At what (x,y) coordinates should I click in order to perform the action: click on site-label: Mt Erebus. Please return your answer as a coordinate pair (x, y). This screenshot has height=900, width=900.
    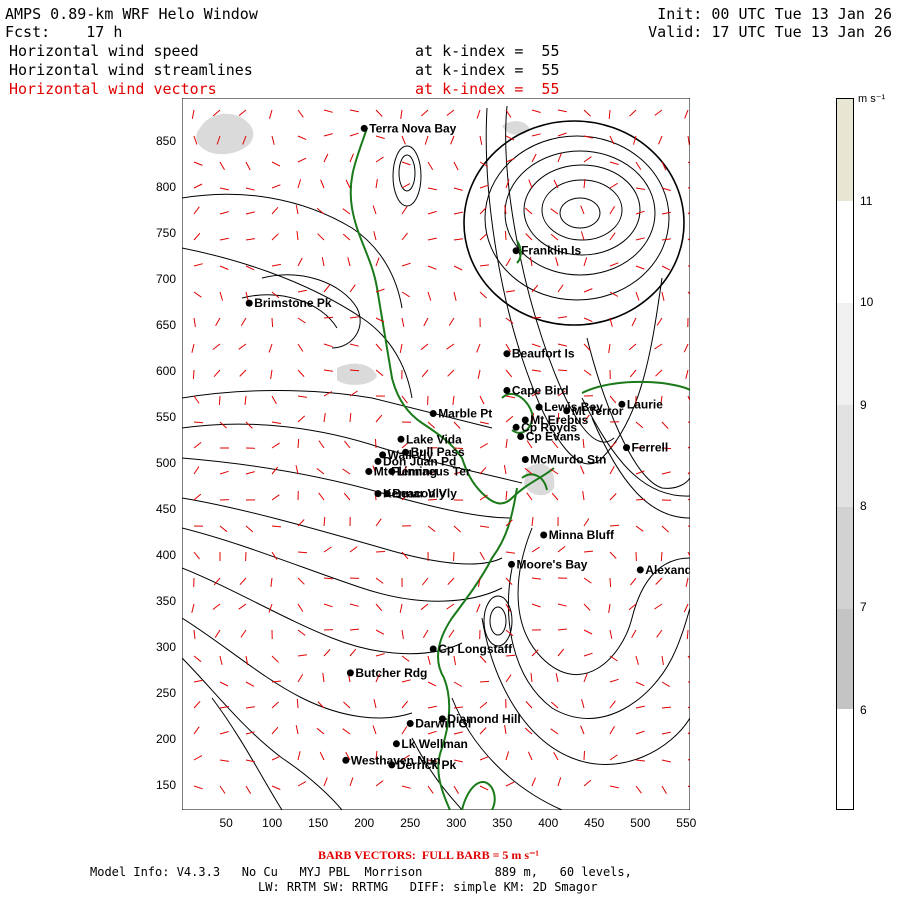
    Looking at the image, I should click on (559, 420).